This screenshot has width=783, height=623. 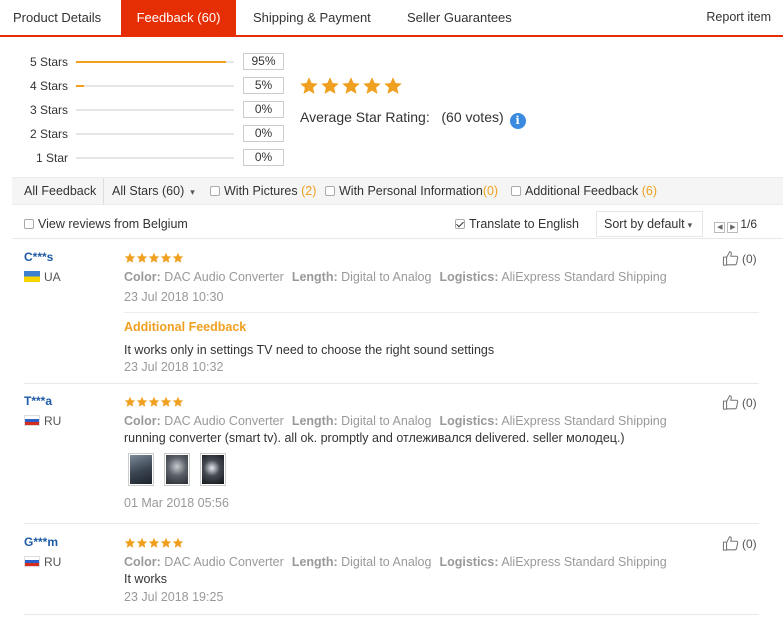 What do you see at coordinates (41, 542) in the screenshot?
I see `reviewer-name: G***m` at bounding box center [41, 542].